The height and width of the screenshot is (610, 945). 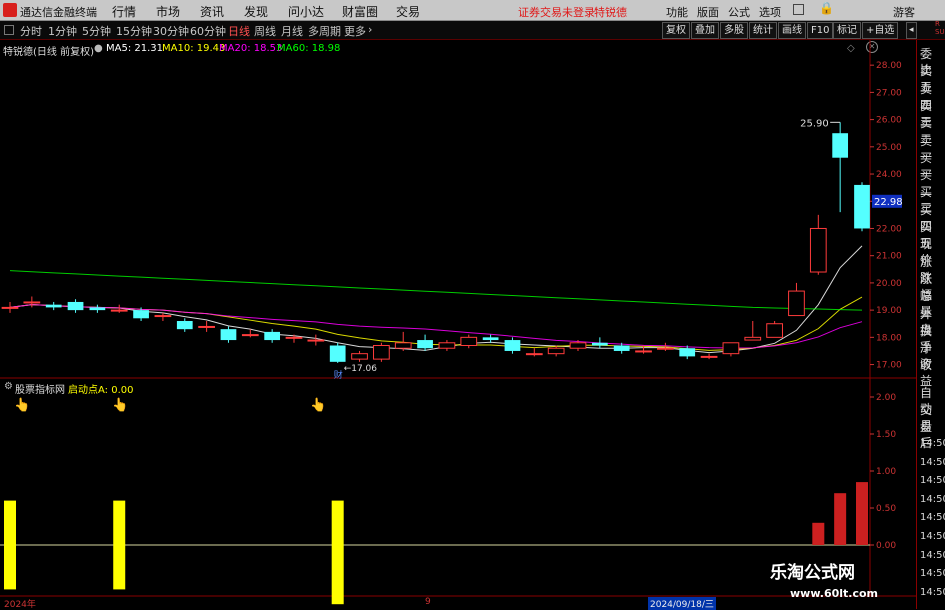 What do you see at coordinates (408, 11) in the screenshot?
I see `menu-jiaoyi: 交易` at bounding box center [408, 11].